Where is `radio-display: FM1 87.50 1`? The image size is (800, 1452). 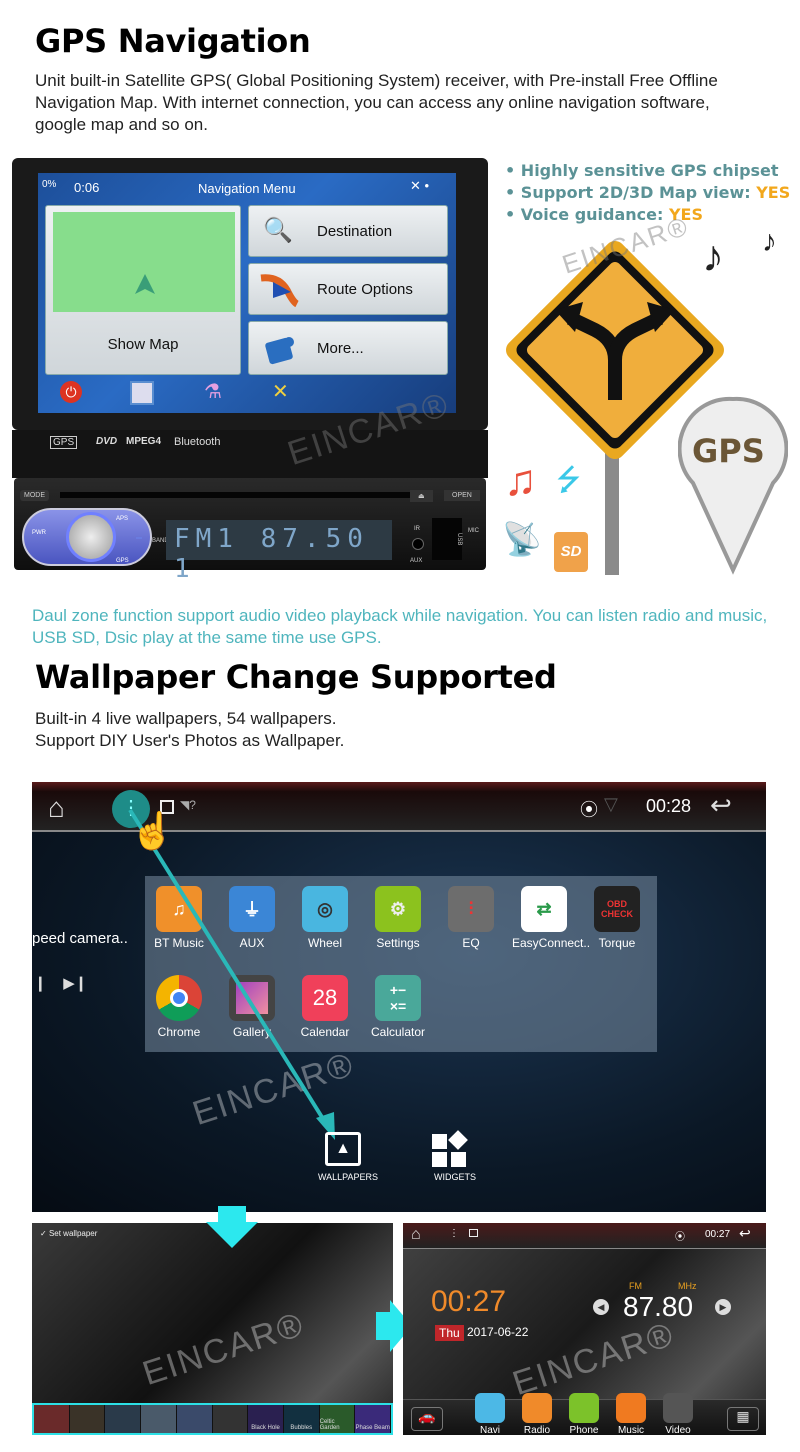 radio-display: FM1 87.50 1 is located at coordinates (279, 552).